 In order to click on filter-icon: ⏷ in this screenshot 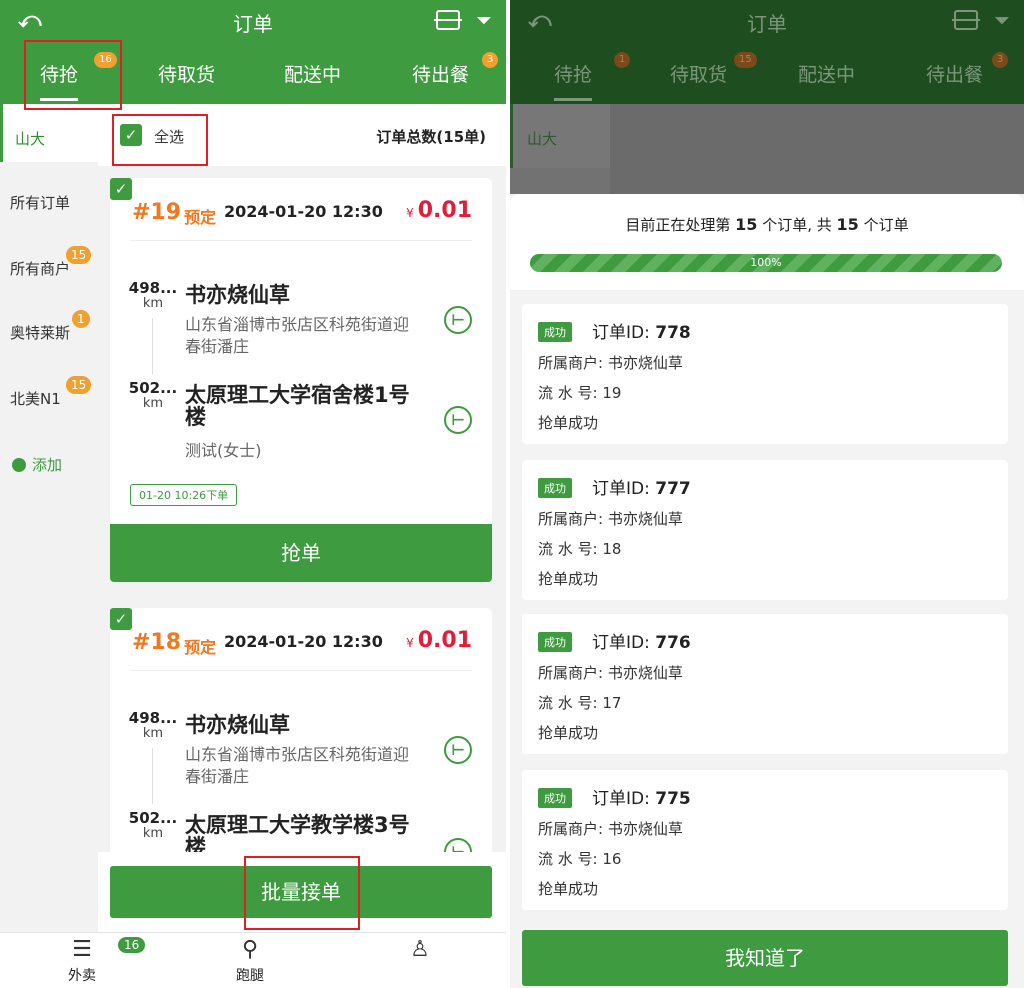, I will do `click(484, 20)`.